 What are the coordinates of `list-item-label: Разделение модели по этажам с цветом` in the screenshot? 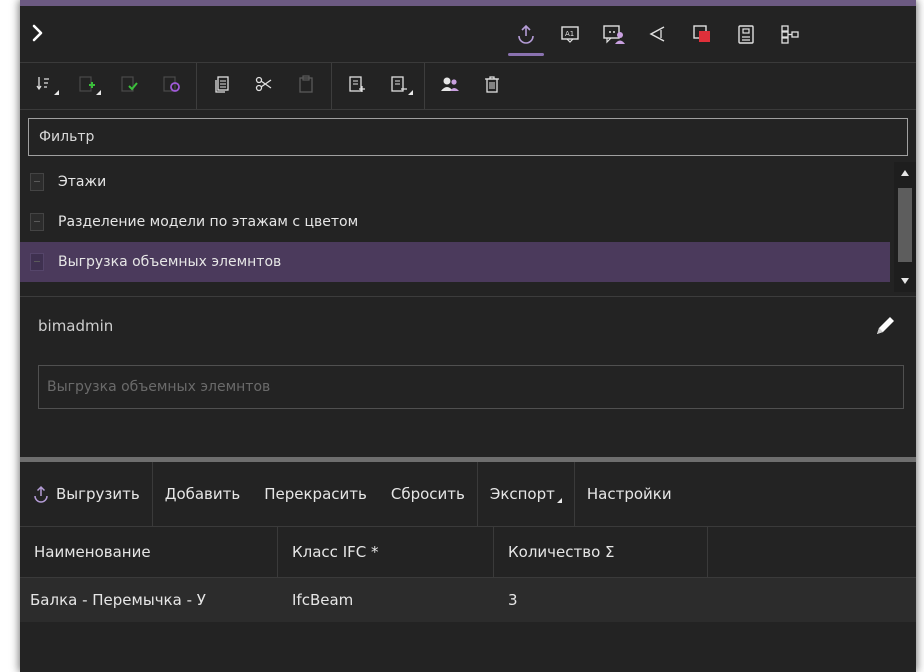 It's located at (208, 222).